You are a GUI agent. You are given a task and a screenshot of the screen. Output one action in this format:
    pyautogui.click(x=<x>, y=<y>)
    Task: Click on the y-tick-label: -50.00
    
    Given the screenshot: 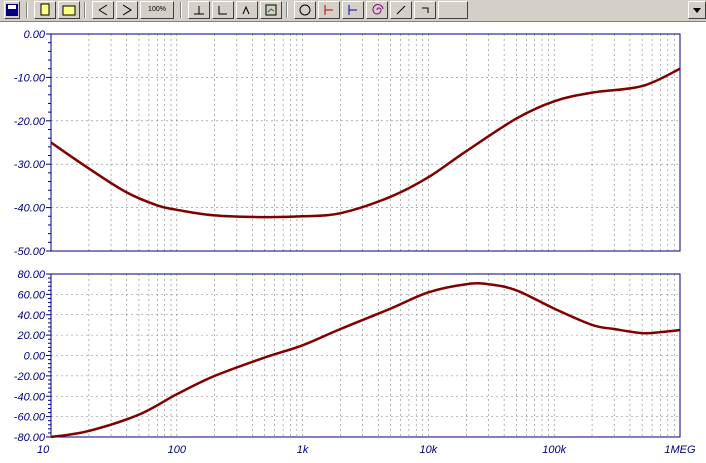 What is the action you would take?
    pyautogui.click(x=30, y=252)
    